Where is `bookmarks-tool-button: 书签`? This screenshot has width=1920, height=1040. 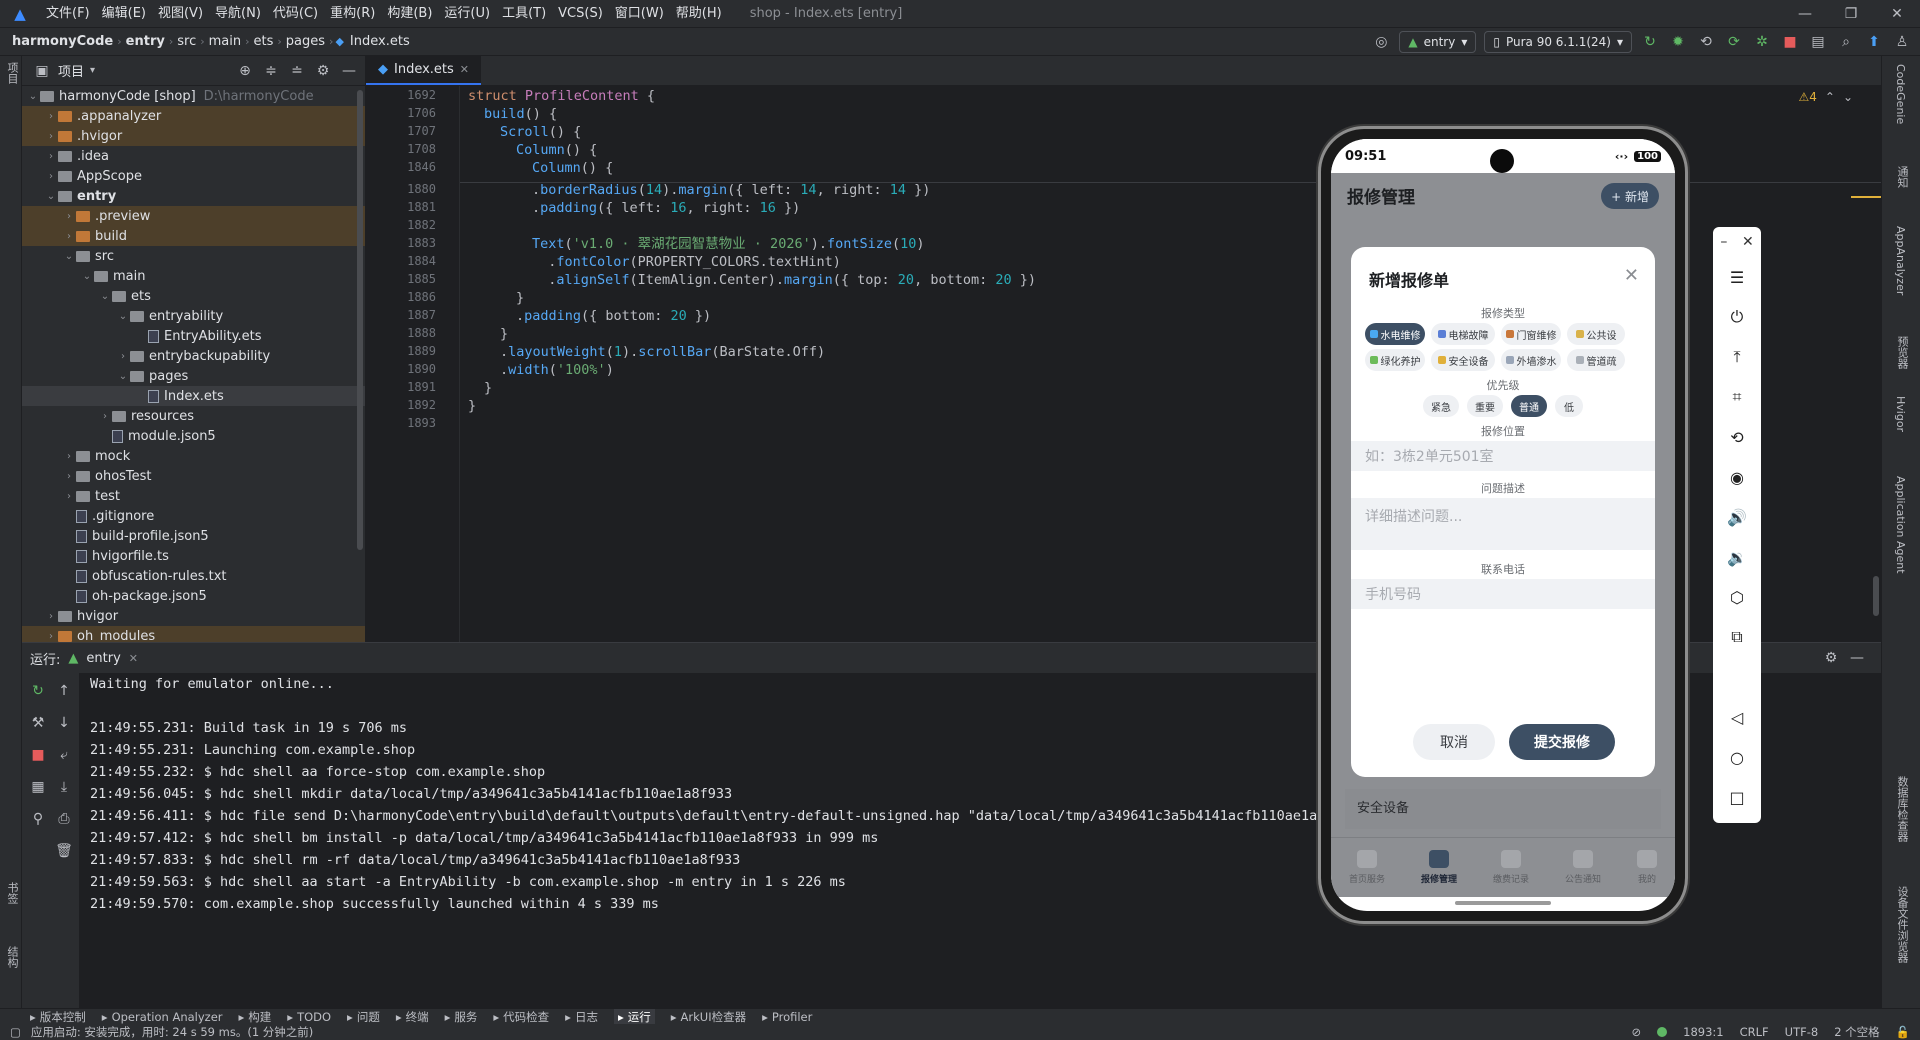 bookmarks-tool-button: 书签 is located at coordinates (12, 893).